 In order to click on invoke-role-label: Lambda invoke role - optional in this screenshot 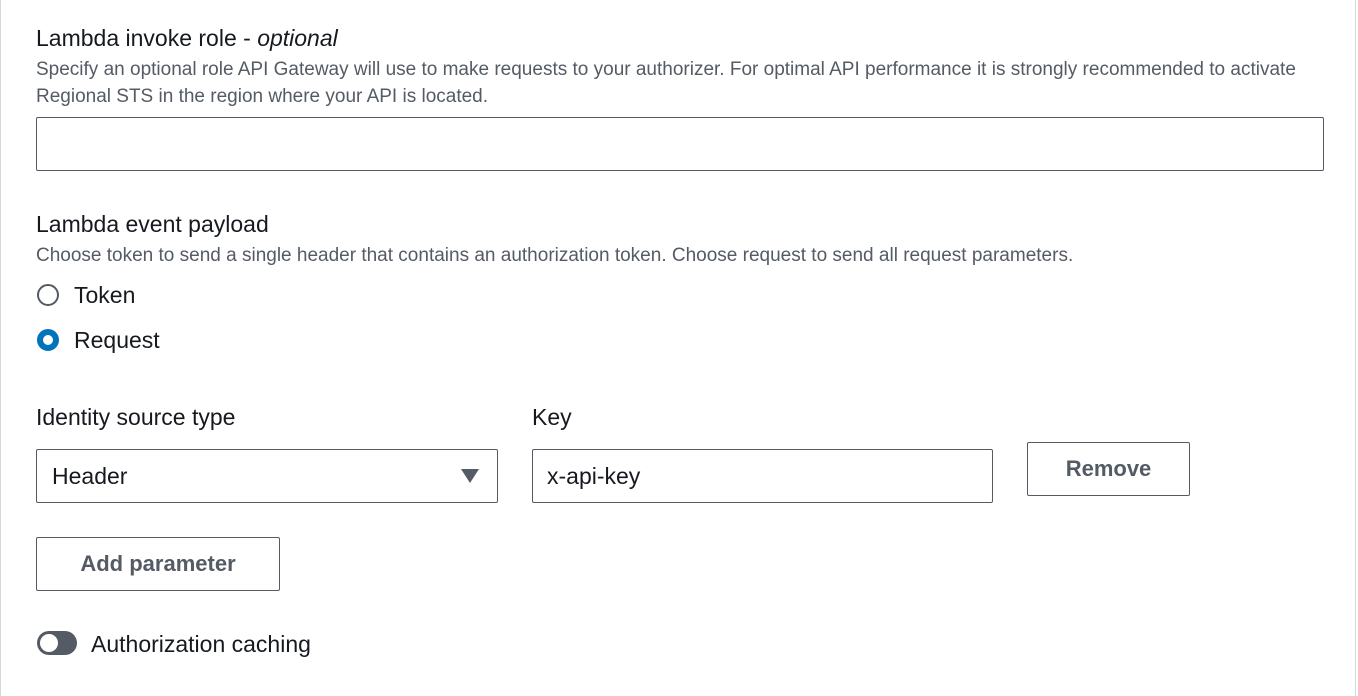, I will do `click(187, 38)`.